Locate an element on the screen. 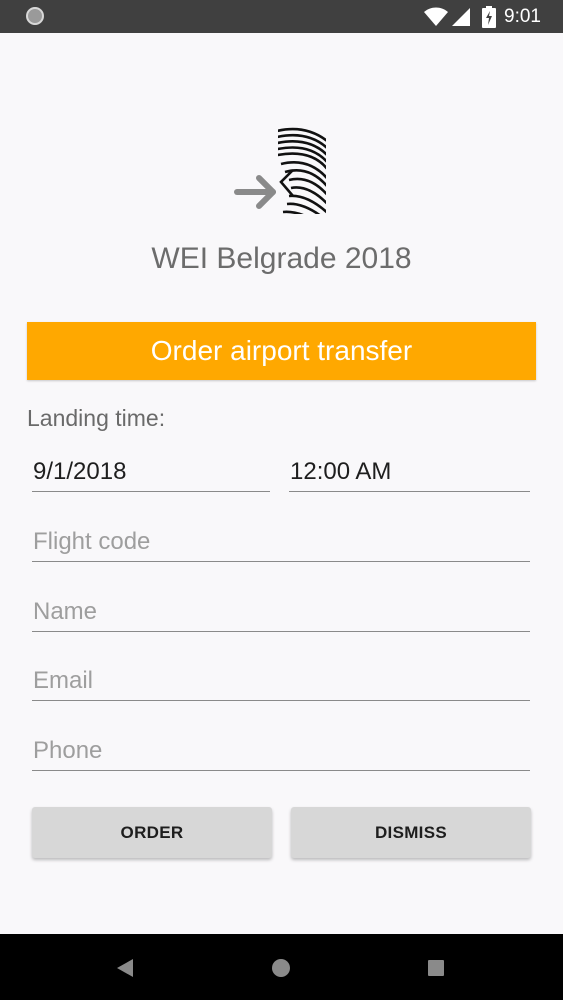  battery-charging-icon is located at coordinates (489, 17).